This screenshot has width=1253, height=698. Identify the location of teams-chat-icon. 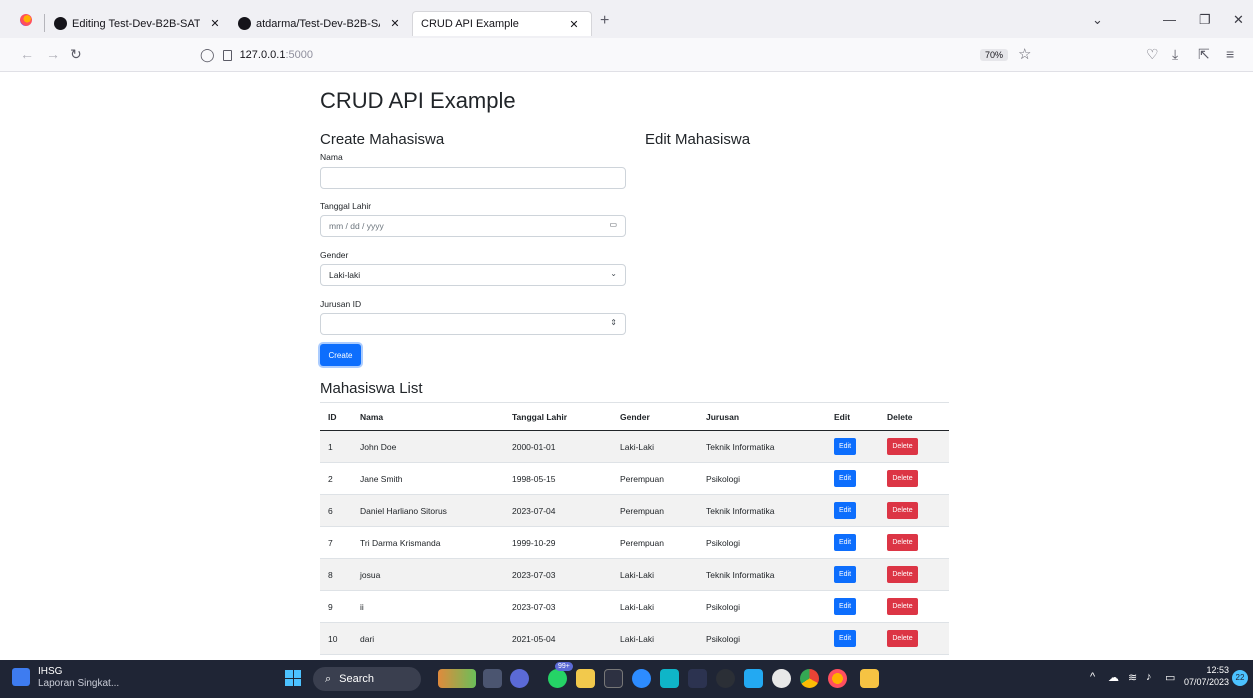
(519, 678).